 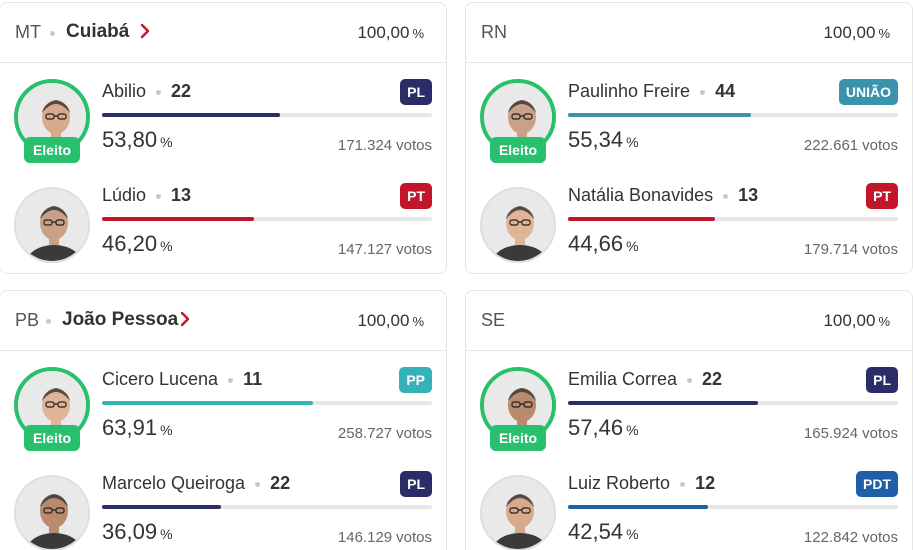 I want to click on card-header: RNNatal100,00%, so click(x=689, y=33).